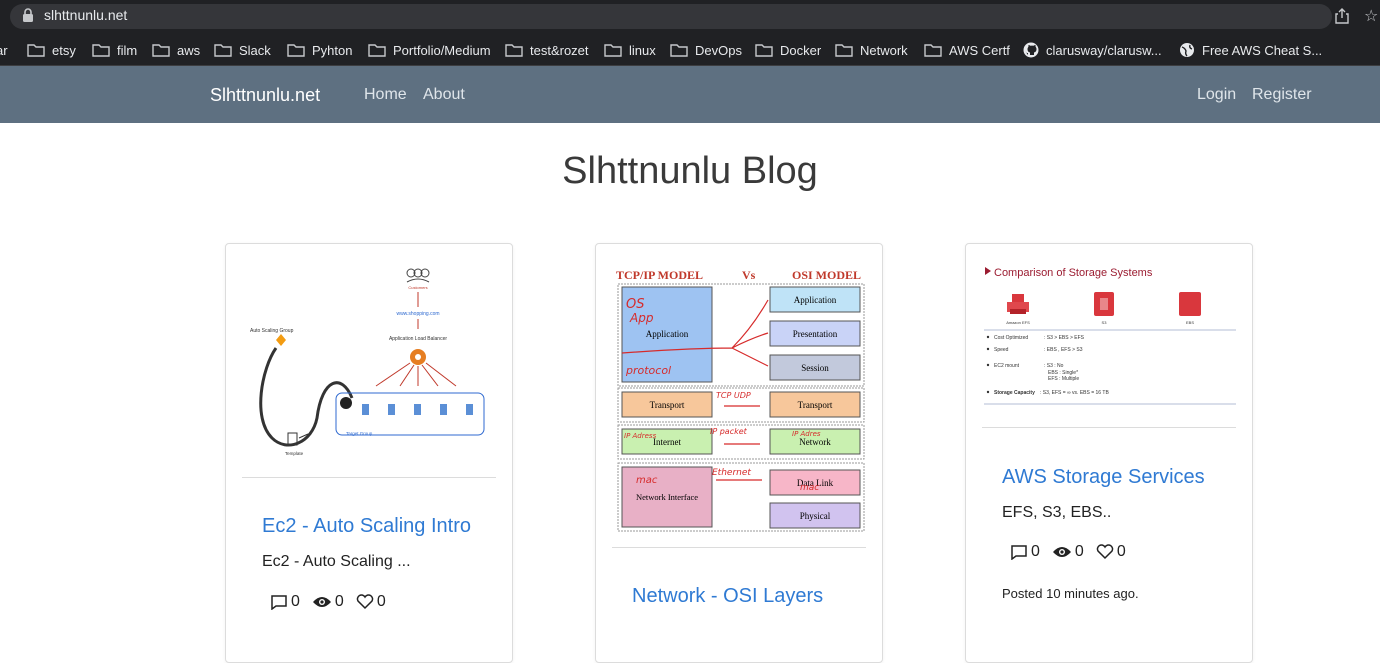  What do you see at coordinates (979, 50) in the screenshot?
I see `bookmark-label: AWS Certf` at bounding box center [979, 50].